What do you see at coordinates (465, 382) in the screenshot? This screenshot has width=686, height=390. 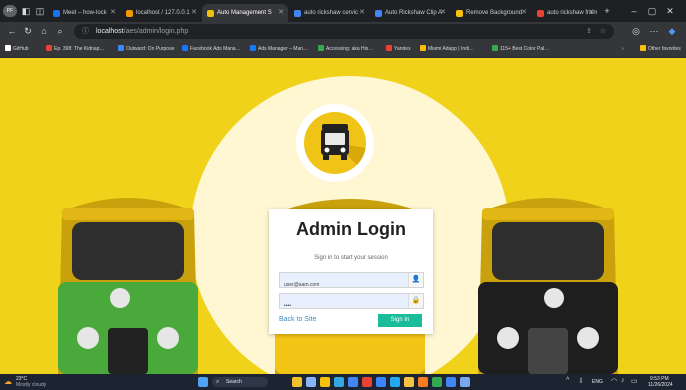 I see `photos-icon` at bounding box center [465, 382].